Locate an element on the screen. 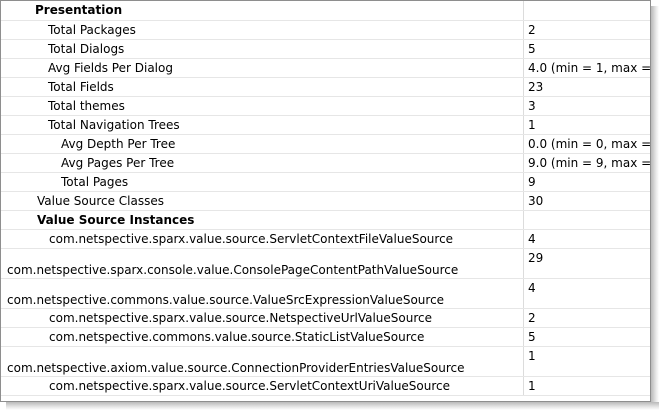  table-row: Total Pages 9 is located at coordinates (325, 182).